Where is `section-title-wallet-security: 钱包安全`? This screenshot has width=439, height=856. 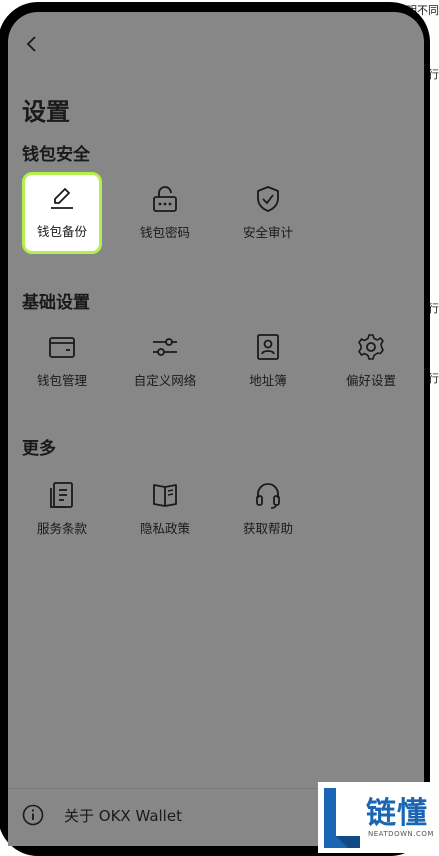
section-title-wallet-security: 钱包安全 is located at coordinates (56, 155).